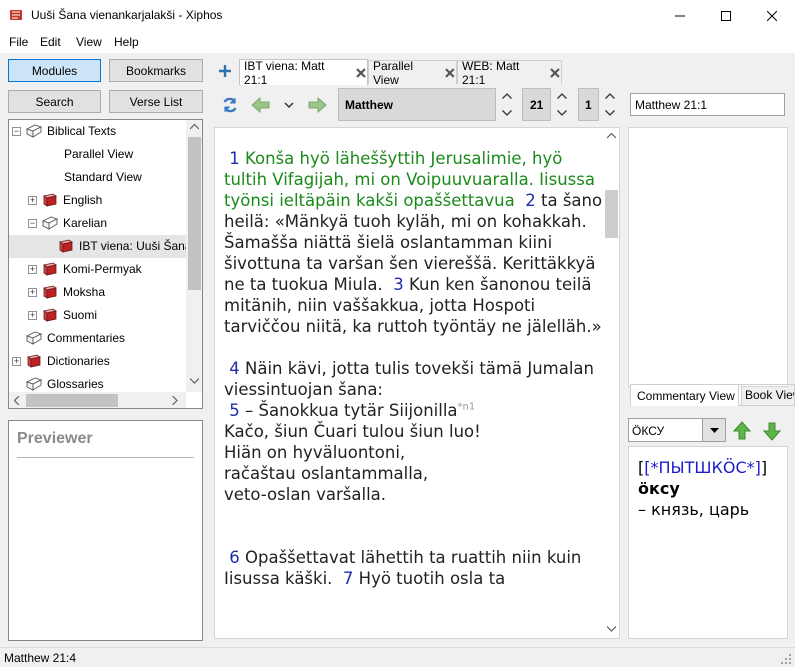 The height and width of the screenshot is (667, 795). I want to click on resize-grip-icon, so click(786, 659).